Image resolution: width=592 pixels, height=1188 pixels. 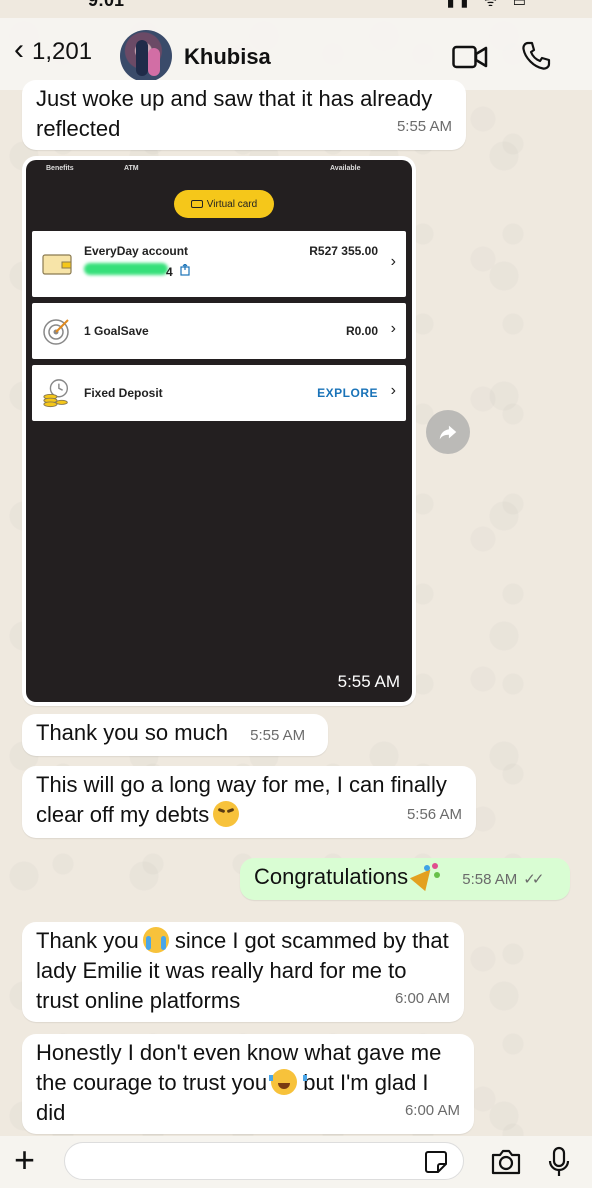 What do you see at coordinates (436, 1162) in the screenshot?
I see `sticker-icon` at bounding box center [436, 1162].